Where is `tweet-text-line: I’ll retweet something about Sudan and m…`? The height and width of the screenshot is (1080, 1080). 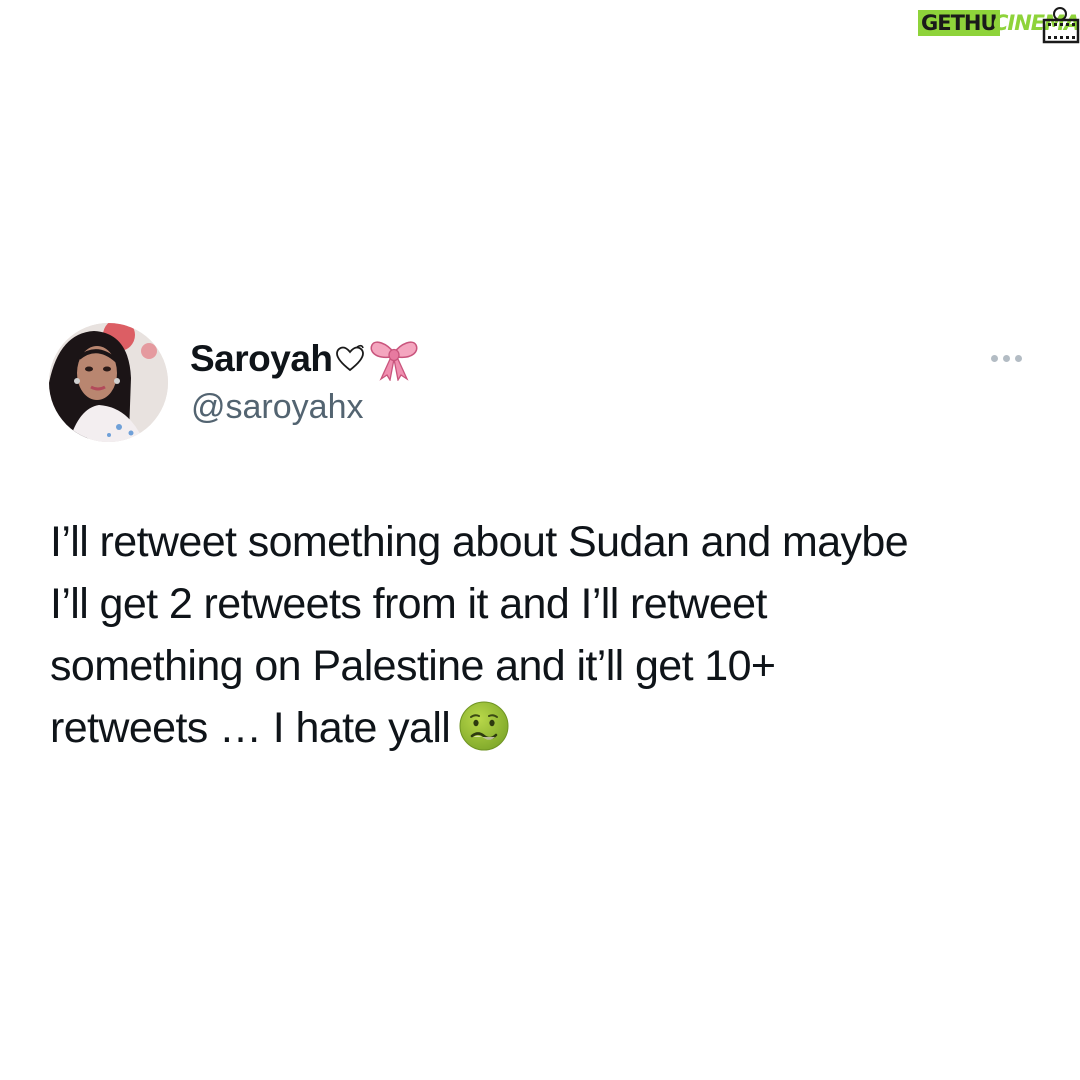 tweet-text-line: I’ll retweet something about Sudan and m… is located at coordinates (479, 542).